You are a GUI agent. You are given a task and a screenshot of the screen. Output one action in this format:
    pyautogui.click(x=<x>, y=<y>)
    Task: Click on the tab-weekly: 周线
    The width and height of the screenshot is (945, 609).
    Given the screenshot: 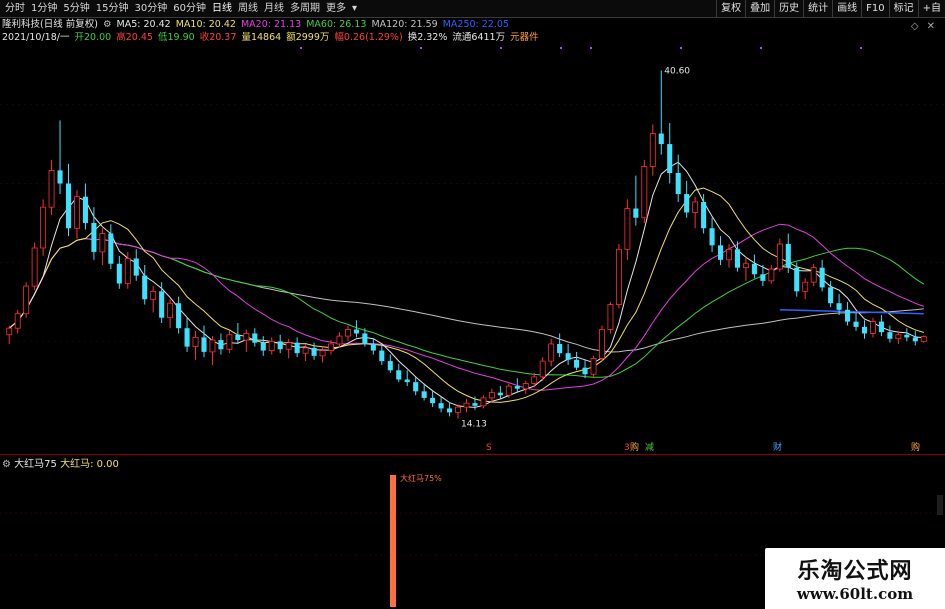 What is the action you would take?
    pyautogui.click(x=248, y=9)
    